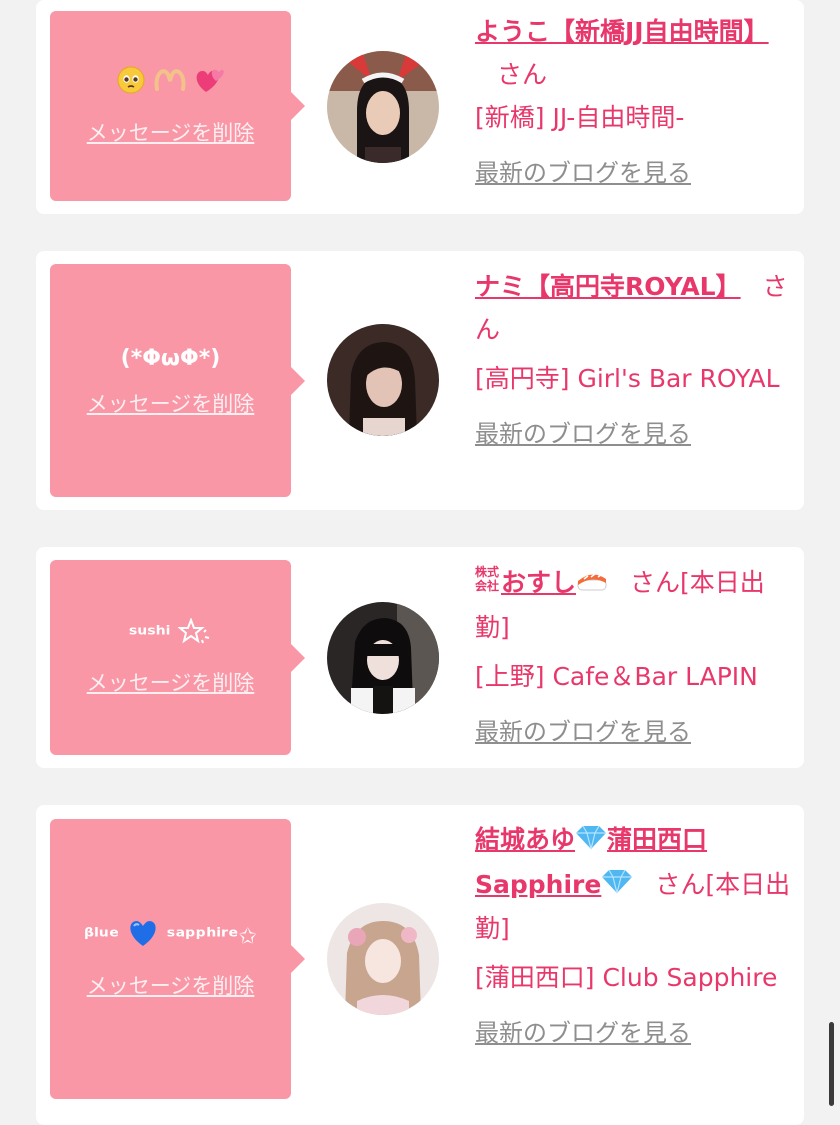 The image size is (840, 1125). Describe the element at coordinates (487, 571) in the screenshot. I see `svg-text: 株式` at that location.